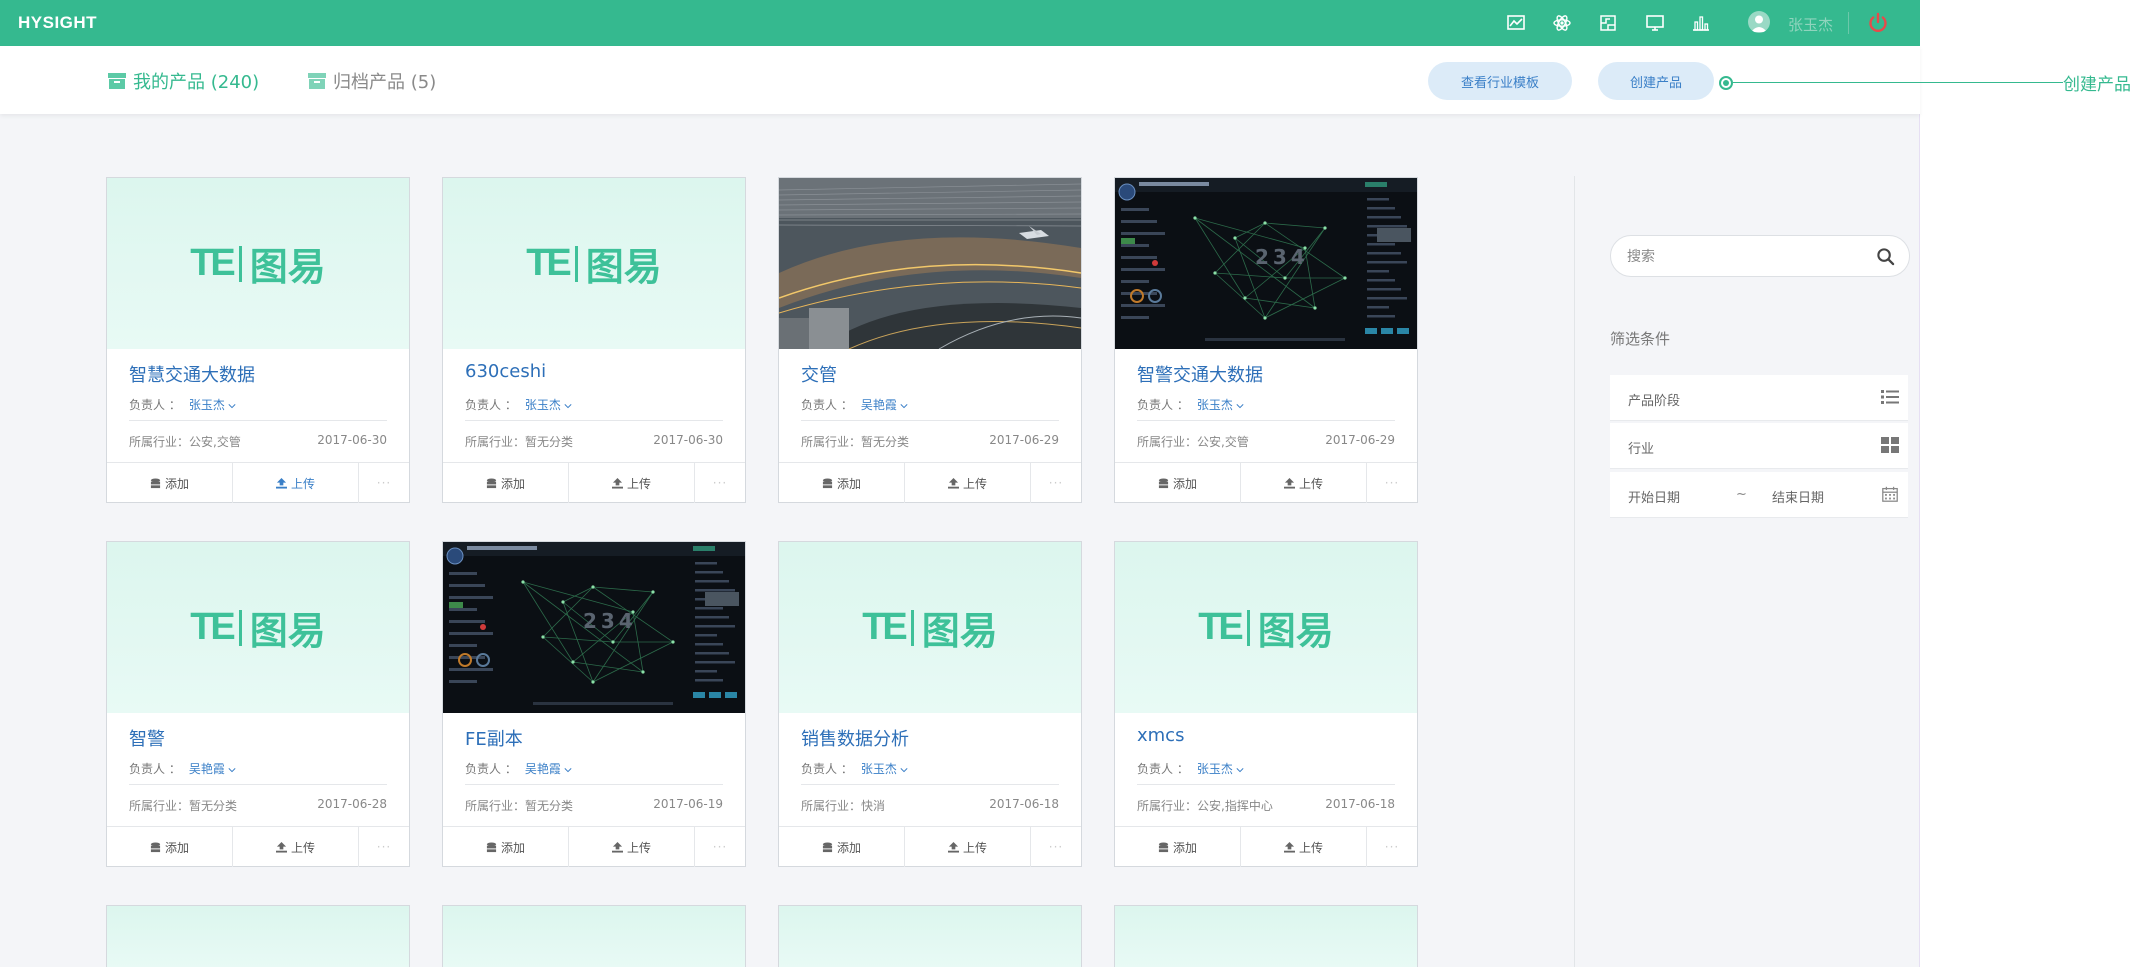  What do you see at coordinates (1890, 494) in the screenshot?
I see `calendar-icon` at bounding box center [1890, 494].